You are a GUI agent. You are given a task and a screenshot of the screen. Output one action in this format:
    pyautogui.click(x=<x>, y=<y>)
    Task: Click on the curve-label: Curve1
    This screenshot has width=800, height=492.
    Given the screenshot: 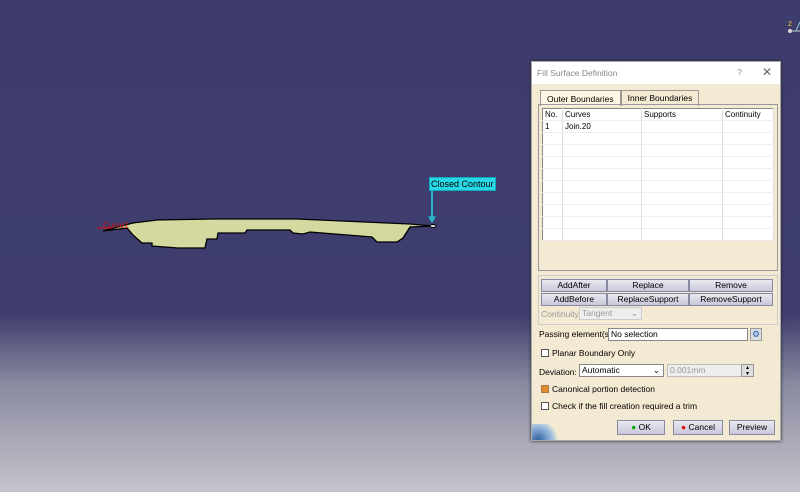 What is the action you would take?
    pyautogui.click(x=116, y=225)
    